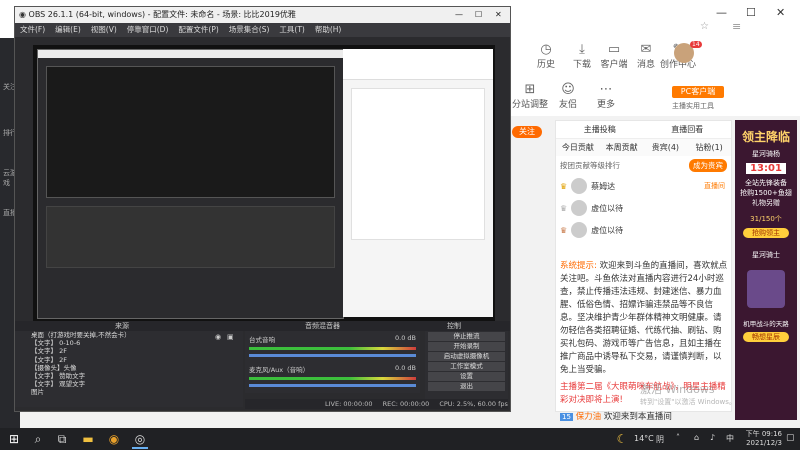 The width and height of the screenshot is (800, 450). I want to click on rank-title: 按团贡献等级排行, so click(590, 165).